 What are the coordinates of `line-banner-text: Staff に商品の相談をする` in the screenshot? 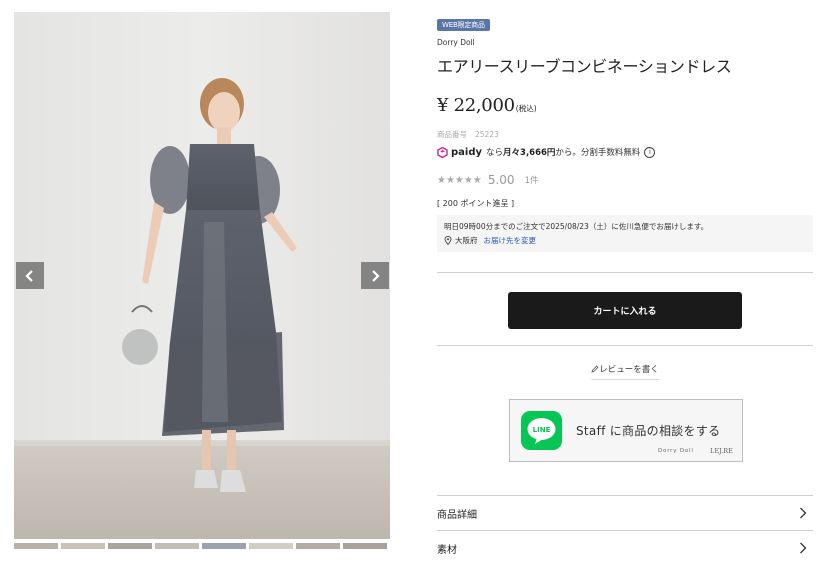 It's located at (648, 431).